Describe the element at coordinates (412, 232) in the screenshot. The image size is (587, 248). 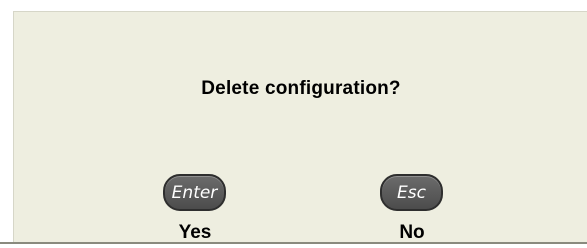
I see `no-label: No` at that location.